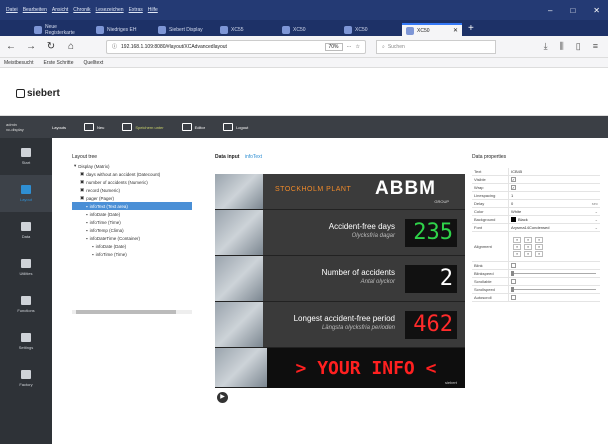 The height and width of the screenshot is (444, 608). What do you see at coordinates (471, 28) in the screenshot?
I see `new-tab-icon: +` at bounding box center [471, 28].